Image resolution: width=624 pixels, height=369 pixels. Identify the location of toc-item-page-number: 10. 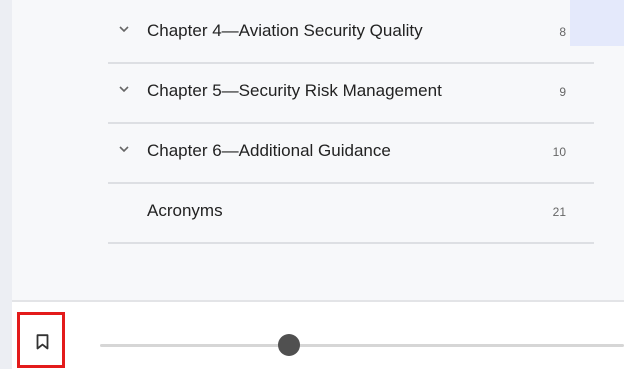
(559, 152).